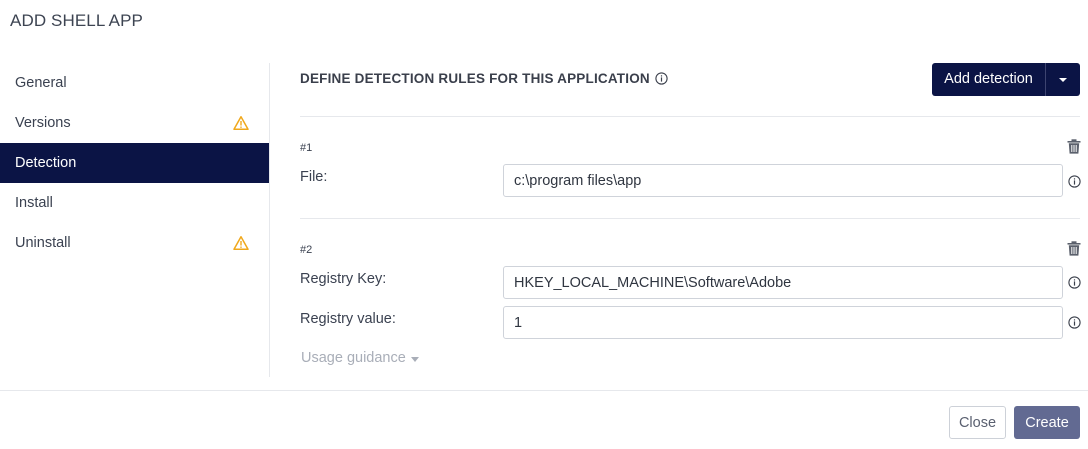  What do you see at coordinates (783, 322) in the screenshot?
I see `registry-value-input` at bounding box center [783, 322].